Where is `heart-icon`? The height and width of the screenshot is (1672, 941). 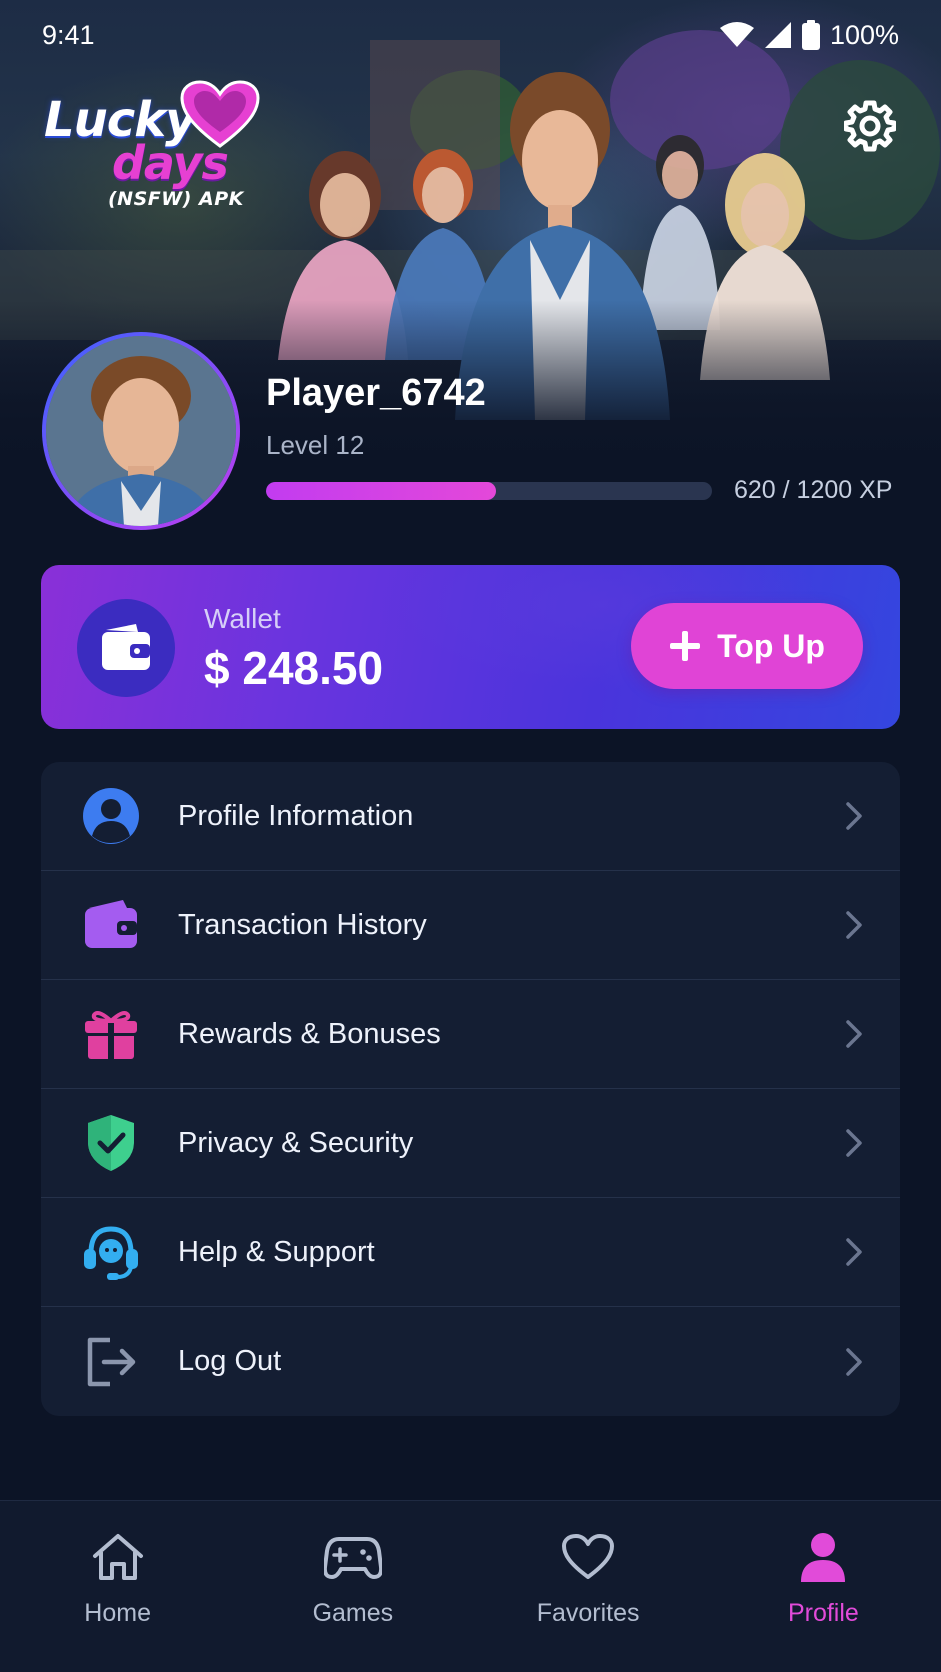 heart-icon is located at coordinates (588, 1556).